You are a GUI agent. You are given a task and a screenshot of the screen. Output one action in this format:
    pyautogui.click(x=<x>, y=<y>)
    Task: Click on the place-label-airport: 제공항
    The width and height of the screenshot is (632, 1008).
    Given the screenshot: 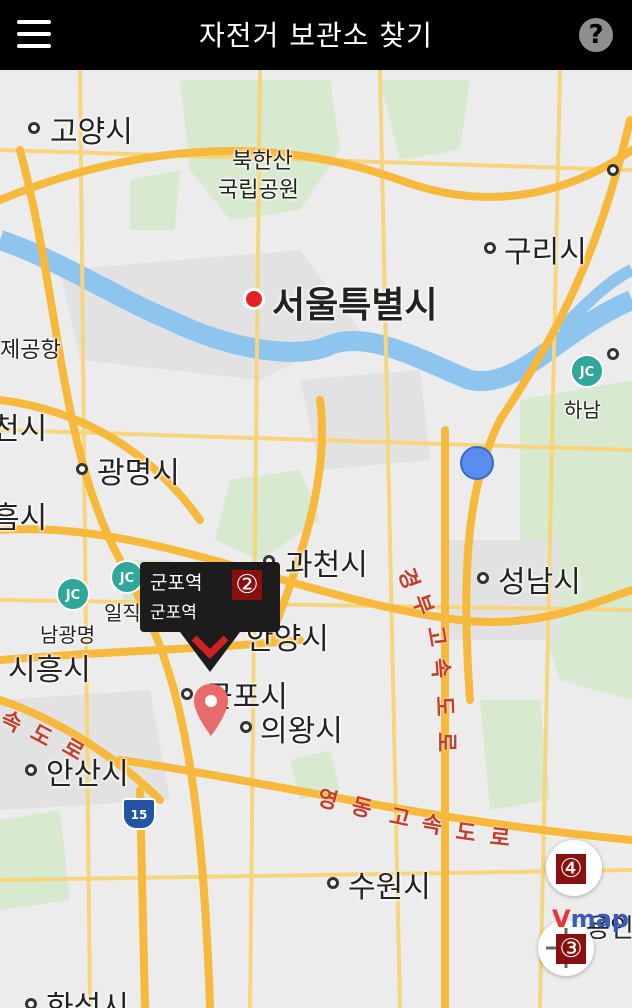 What is the action you would take?
    pyautogui.click(x=30, y=350)
    